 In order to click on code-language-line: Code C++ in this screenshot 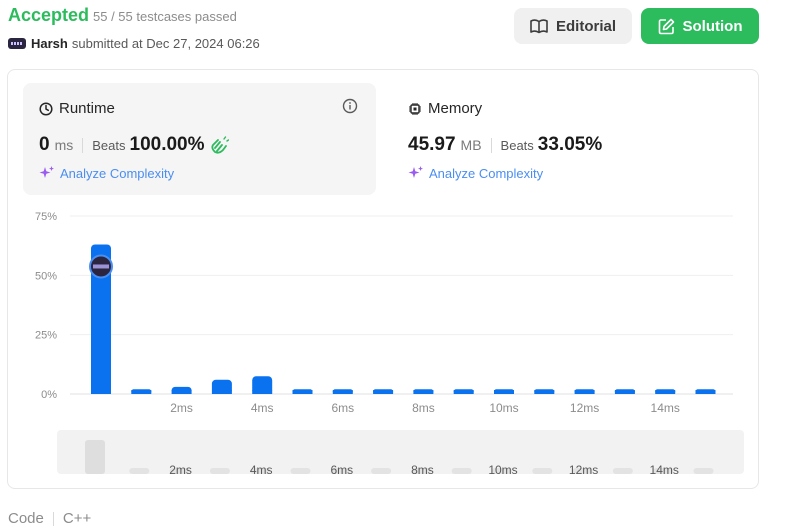, I will do `click(49, 518)`.